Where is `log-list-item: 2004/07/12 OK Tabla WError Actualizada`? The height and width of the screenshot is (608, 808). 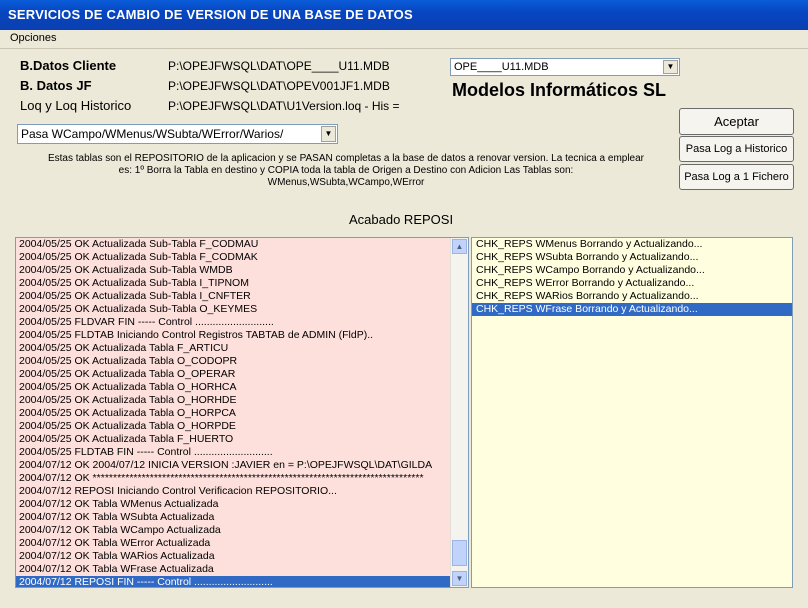
log-list-item: 2004/07/12 OK Tabla WError Actualizada is located at coordinates (233, 543).